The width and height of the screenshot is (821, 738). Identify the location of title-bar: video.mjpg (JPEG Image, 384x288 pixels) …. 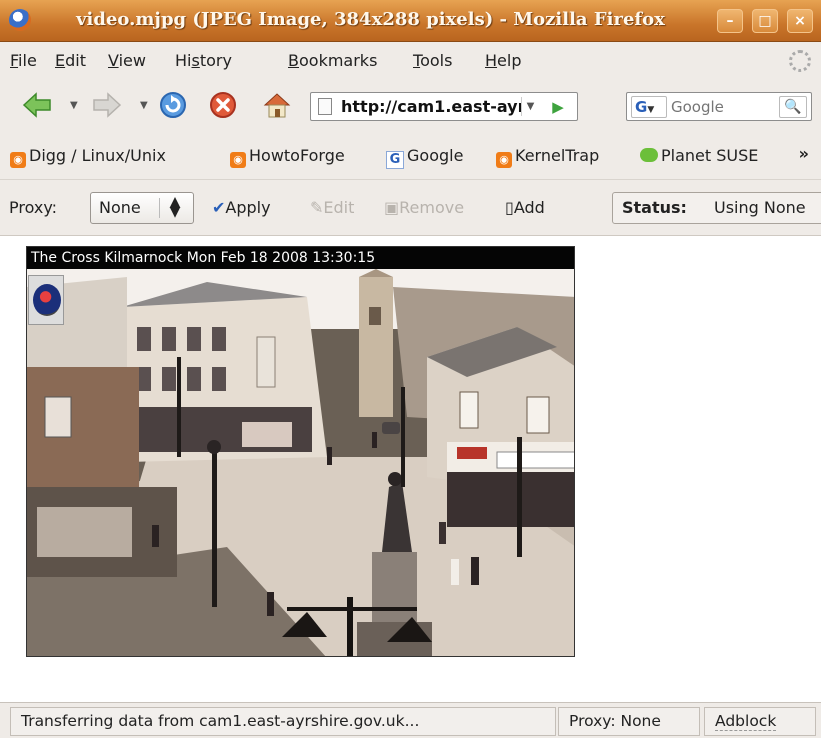
(410, 21).